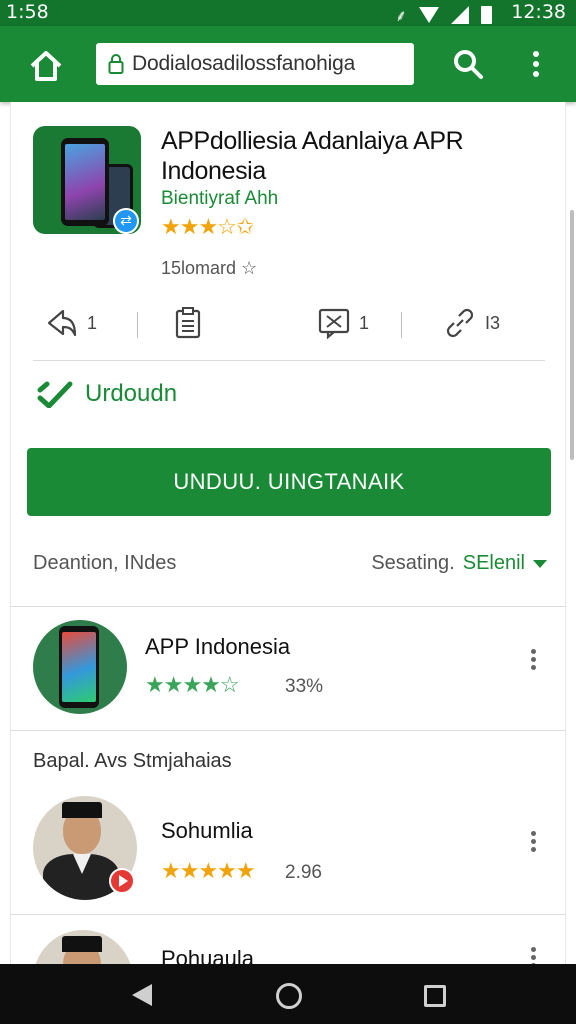 This screenshot has height=1024, width=576. I want to click on dropdown-caret-icon, so click(540, 563).